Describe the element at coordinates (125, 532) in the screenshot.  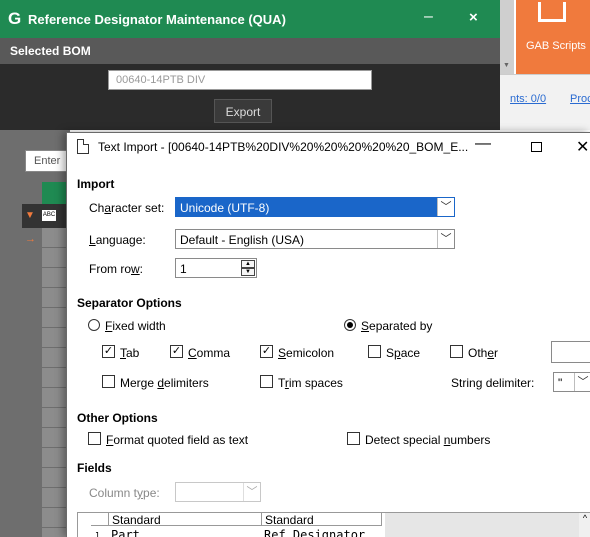
I see `preview-cell: Part` at that location.